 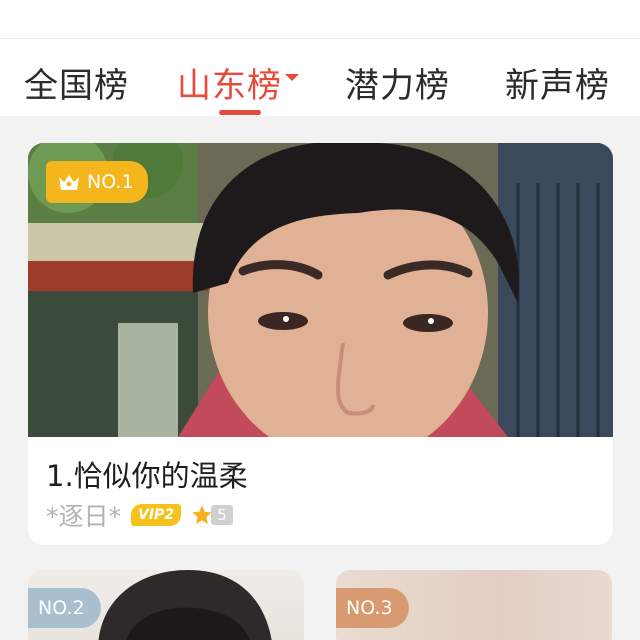 I want to click on rank-badge: NO.2, so click(x=64, y=608).